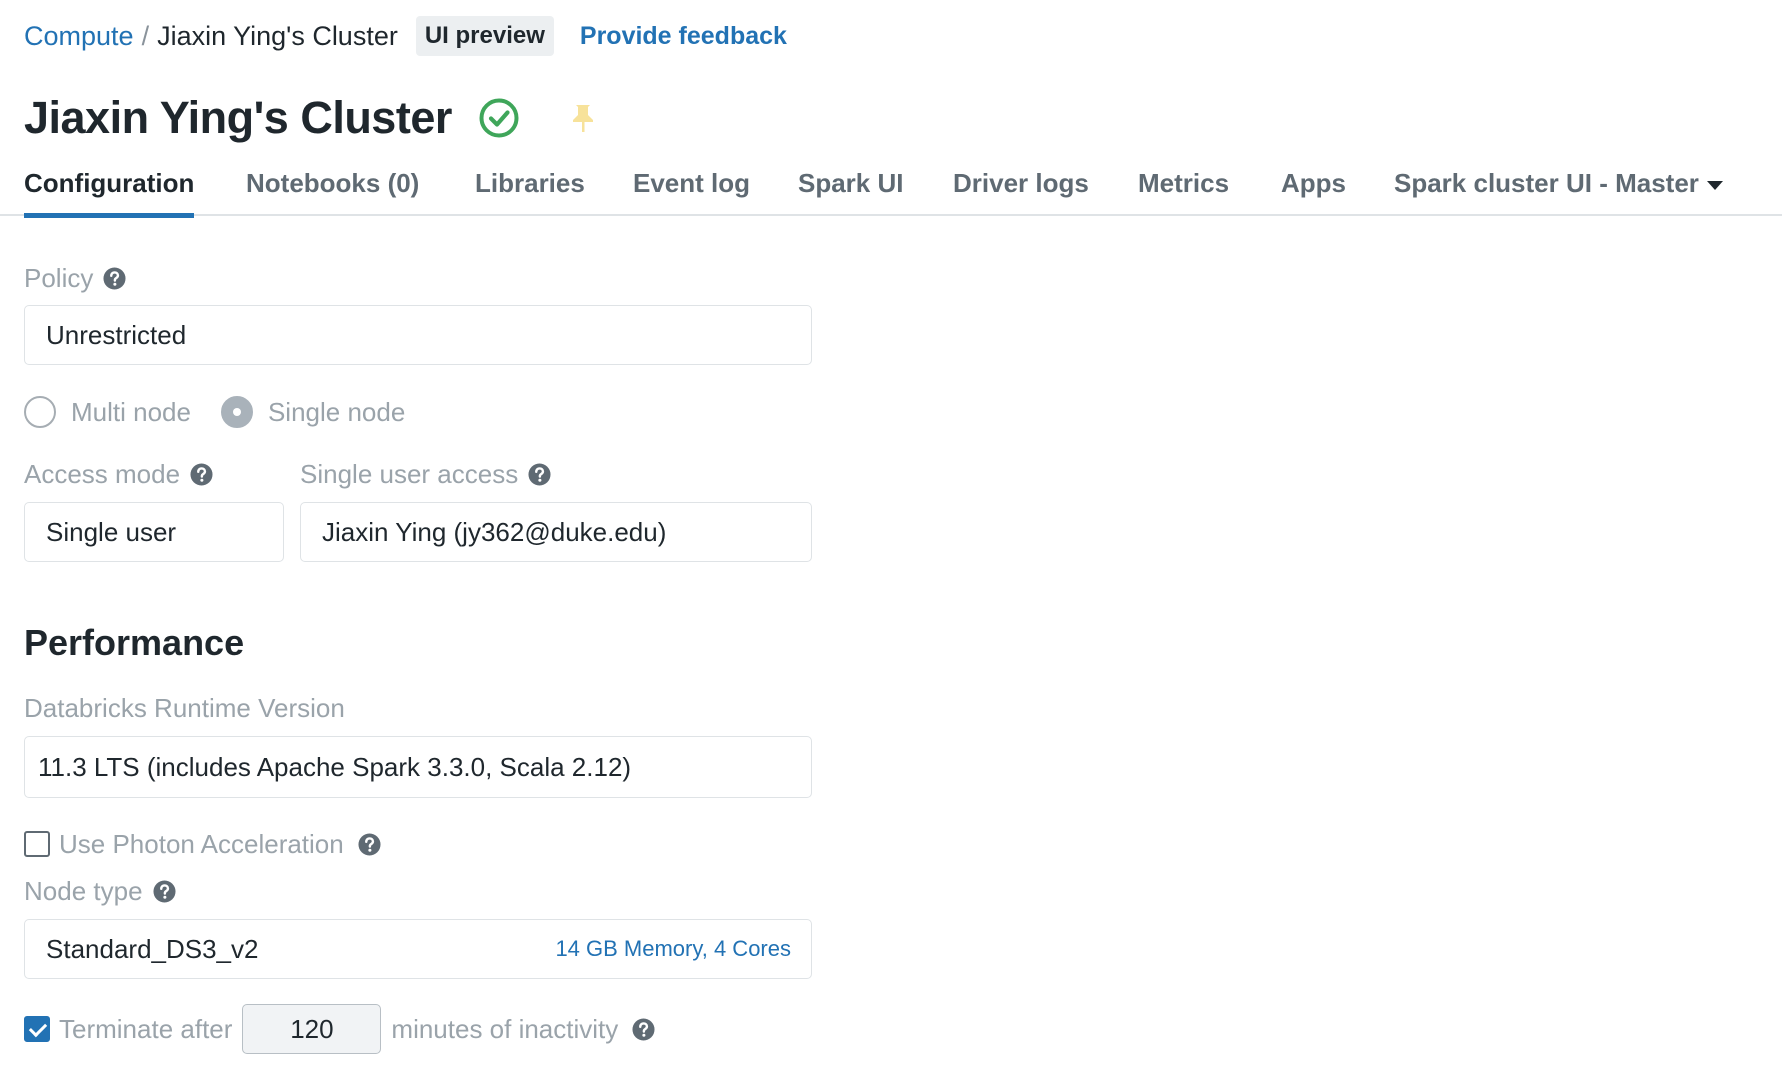 Image resolution: width=1782 pixels, height=1072 pixels. Describe the element at coordinates (494, 531) in the screenshot. I see `single-user-access-value: Jiaxin Ying (jy362@duke.edu)` at that location.